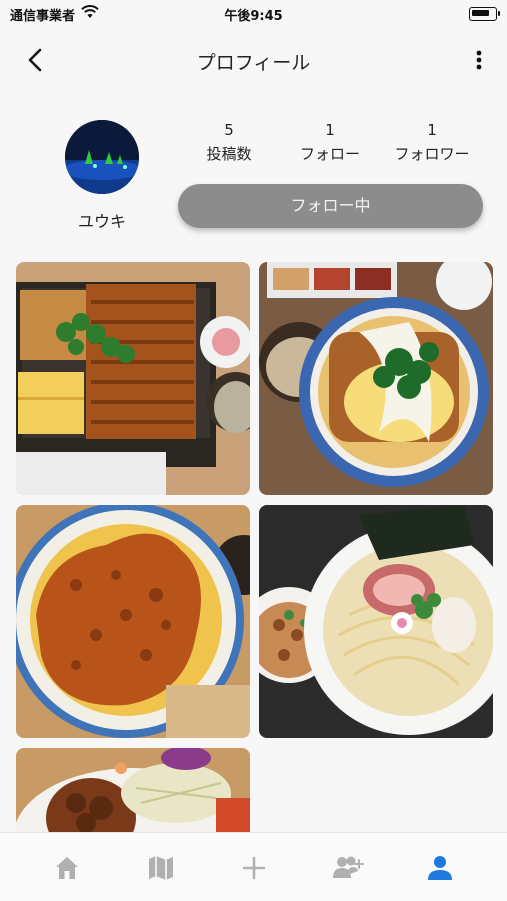  Describe the element at coordinates (229, 154) in the screenshot. I see `stat-posts-label: 投稿数` at that location.